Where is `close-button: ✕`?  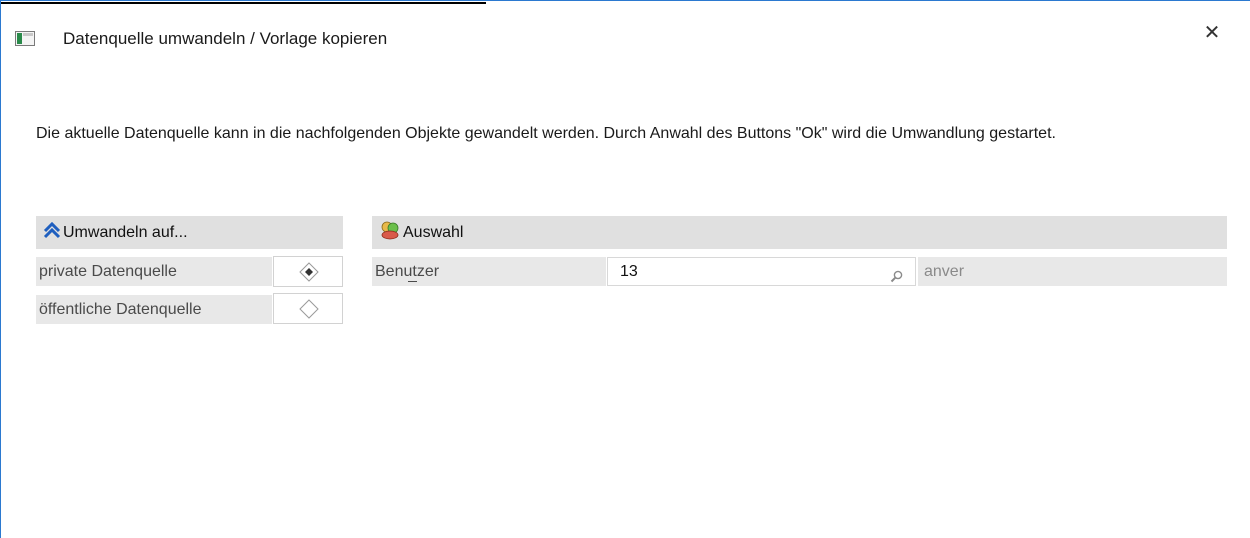 close-button: ✕ is located at coordinates (1212, 34).